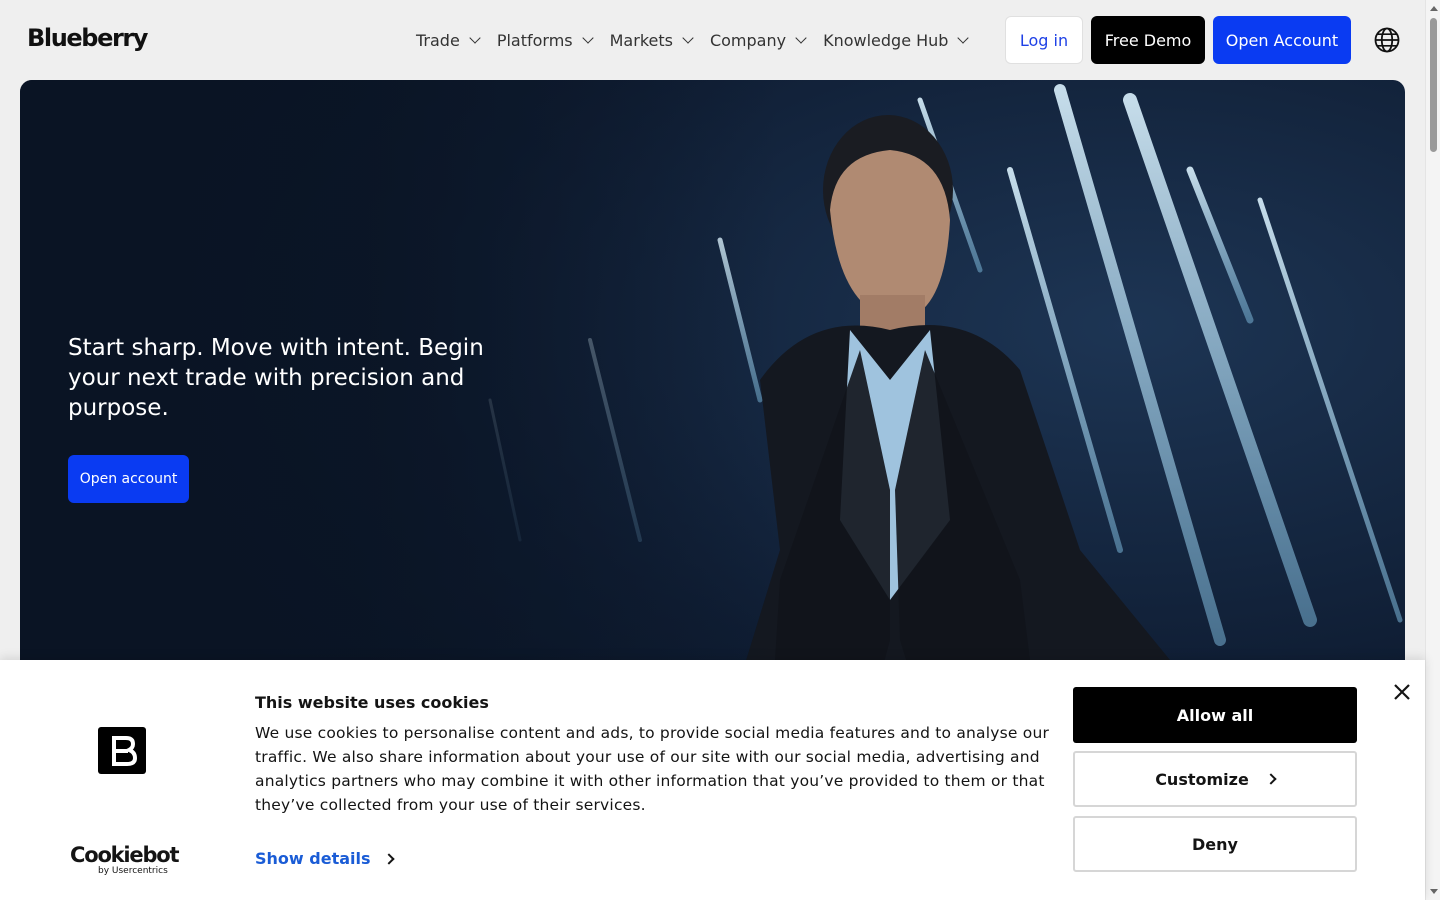 The width and height of the screenshot is (1440, 900). What do you see at coordinates (1432, 450) in the screenshot?
I see `page-scrollbar` at bounding box center [1432, 450].